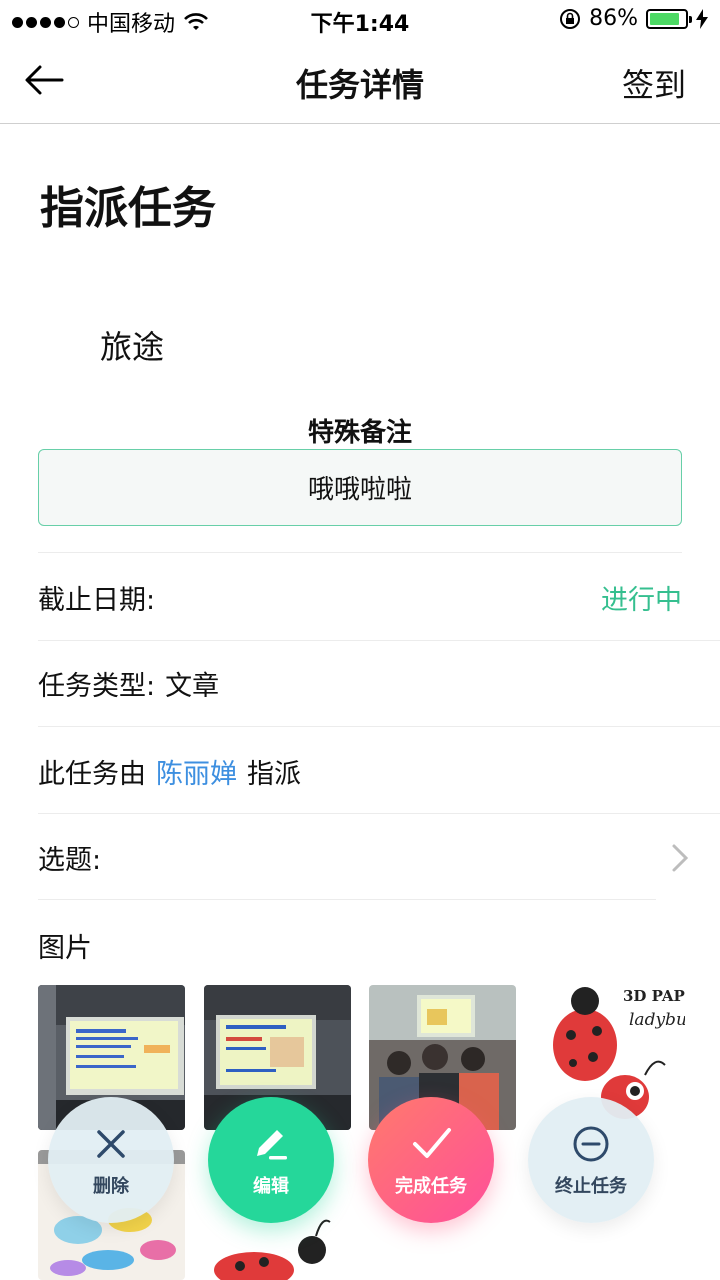 The width and height of the screenshot is (720, 1280). What do you see at coordinates (360, 20) in the screenshot?
I see `status-bar: 中国移动 下午1:44 86%` at bounding box center [360, 20].